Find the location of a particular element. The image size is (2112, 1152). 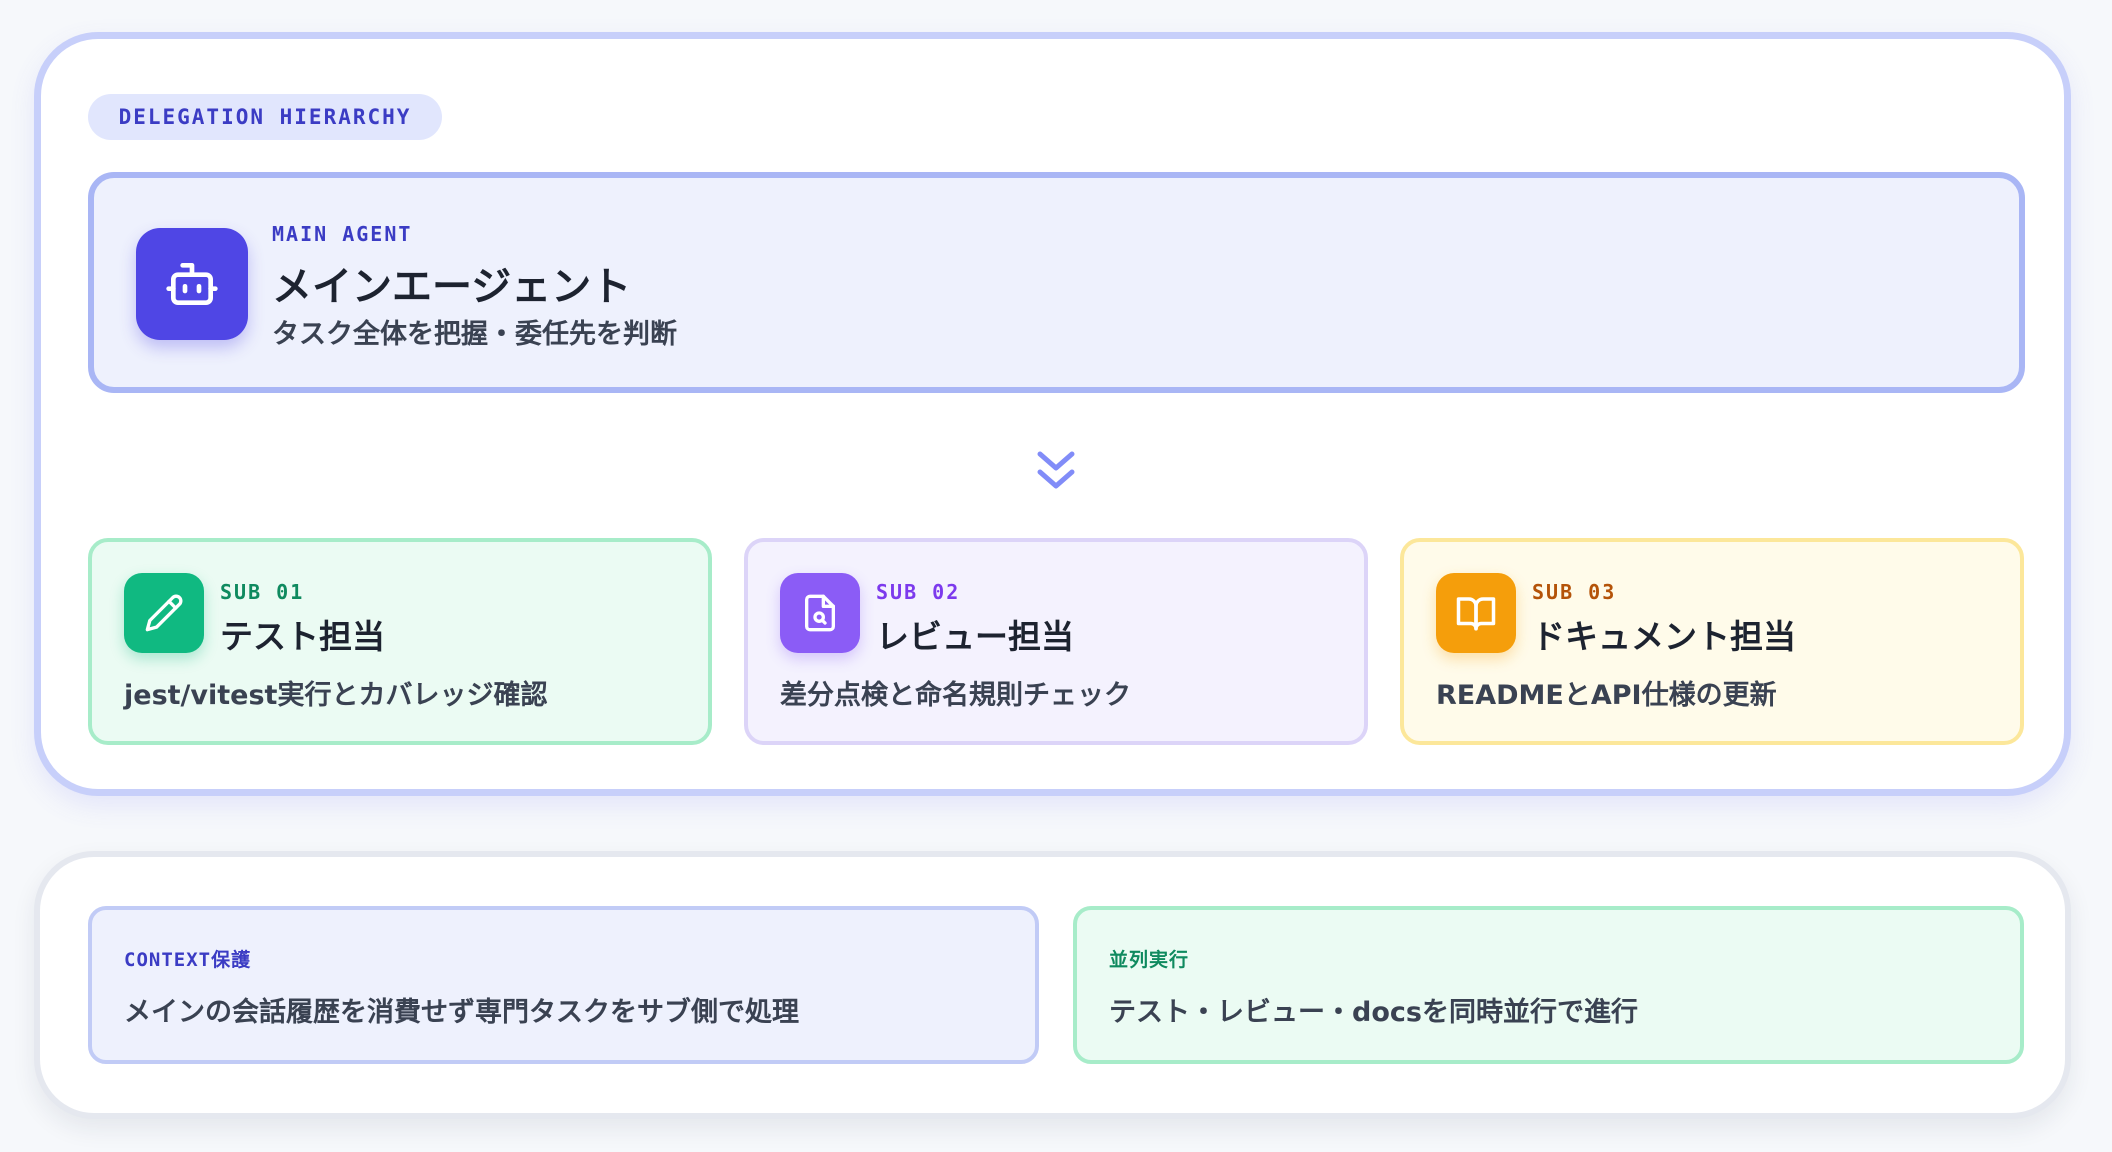

benefit-text: テスト・レビュー・docsを同時並行で進行 is located at coordinates (1373, 1012).